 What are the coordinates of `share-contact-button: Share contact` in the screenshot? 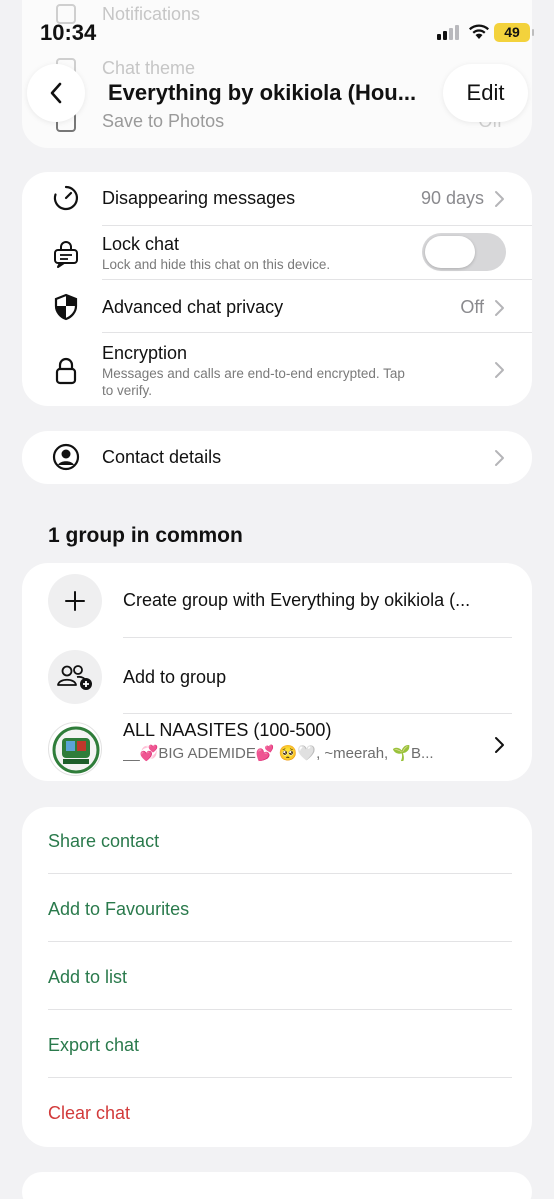 It's located at (103, 841).